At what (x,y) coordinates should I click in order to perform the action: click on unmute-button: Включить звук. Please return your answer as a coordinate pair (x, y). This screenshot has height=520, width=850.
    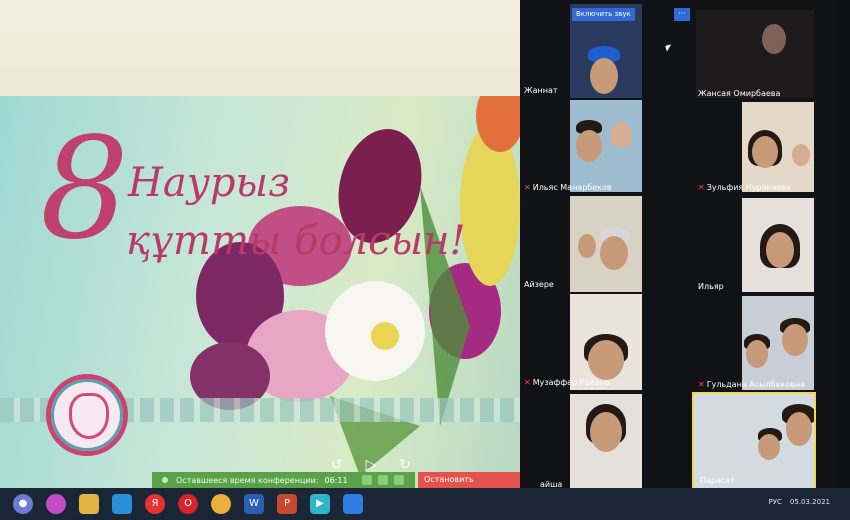
    Looking at the image, I should click on (603, 14).